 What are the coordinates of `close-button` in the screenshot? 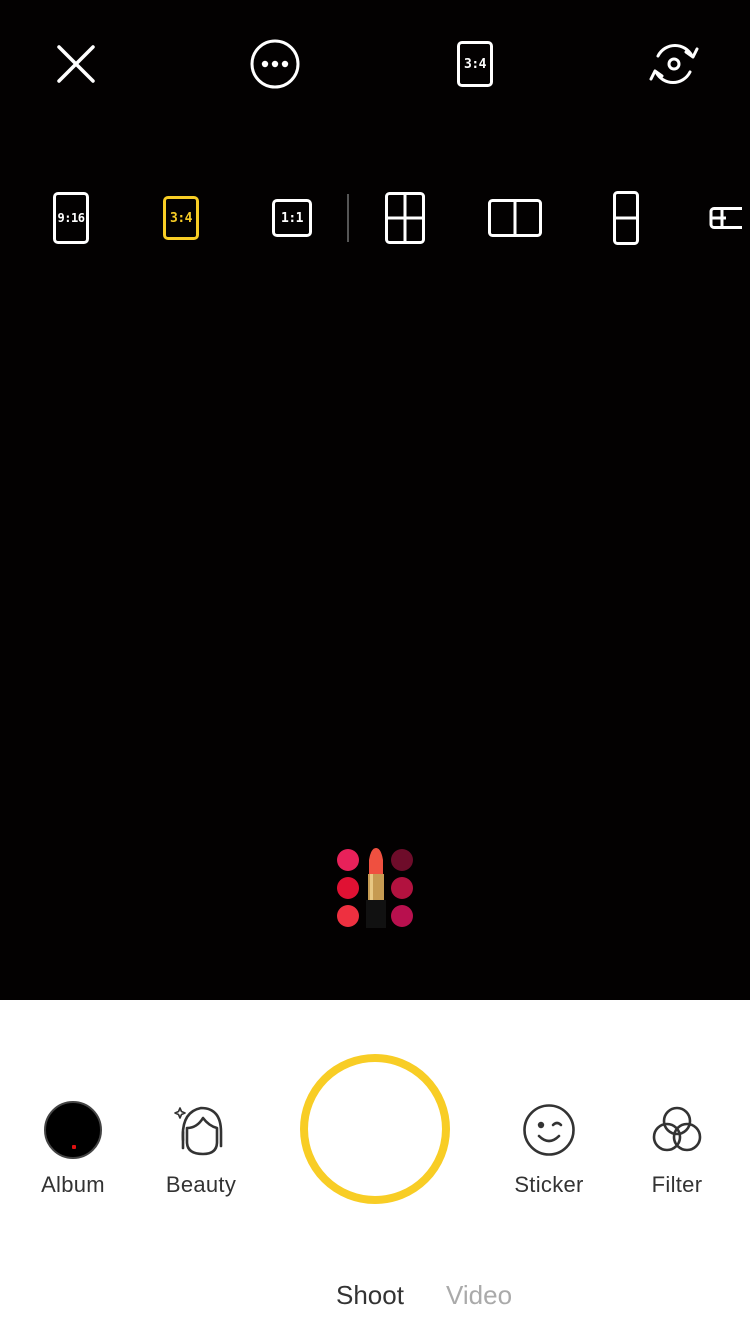 It's located at (76, 64).